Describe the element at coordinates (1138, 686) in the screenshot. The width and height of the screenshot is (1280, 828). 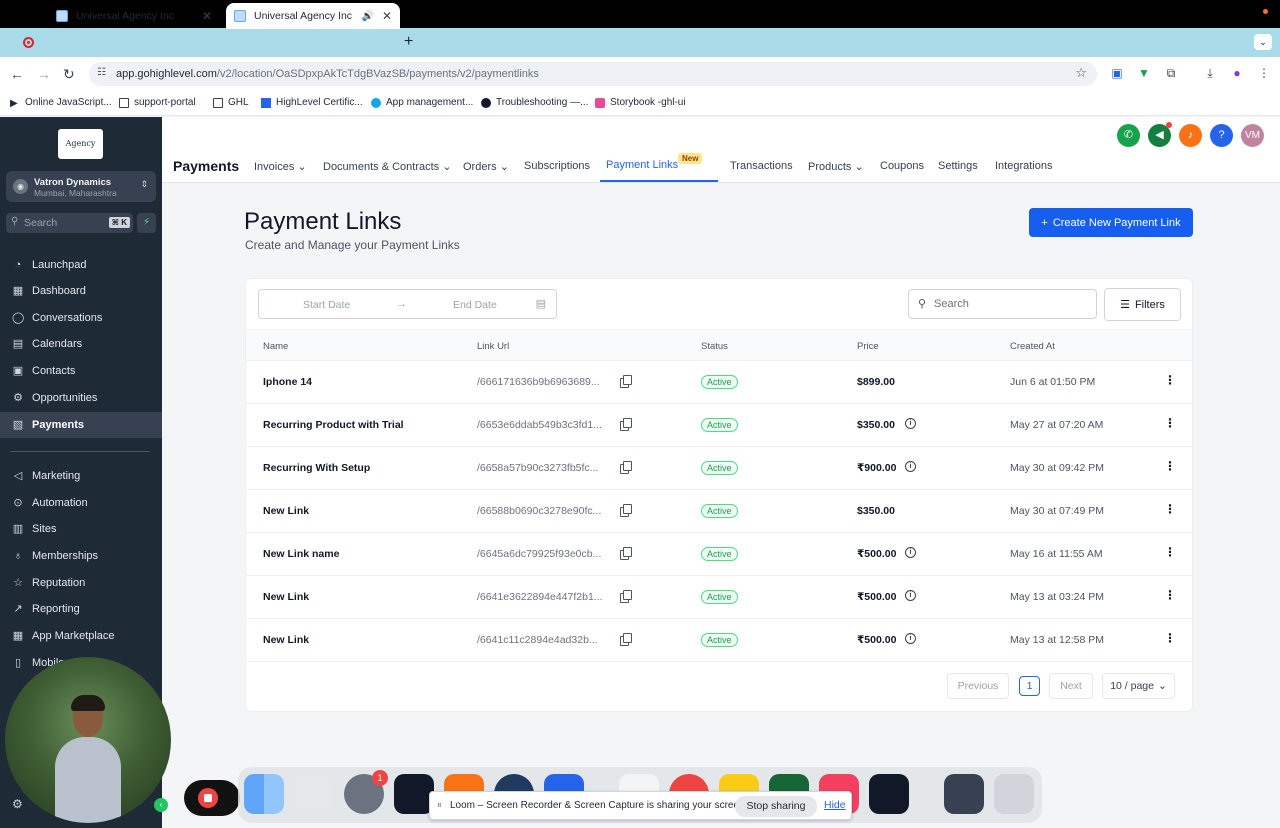
I see `page-size-select: 10 / page ⌄` at that location.